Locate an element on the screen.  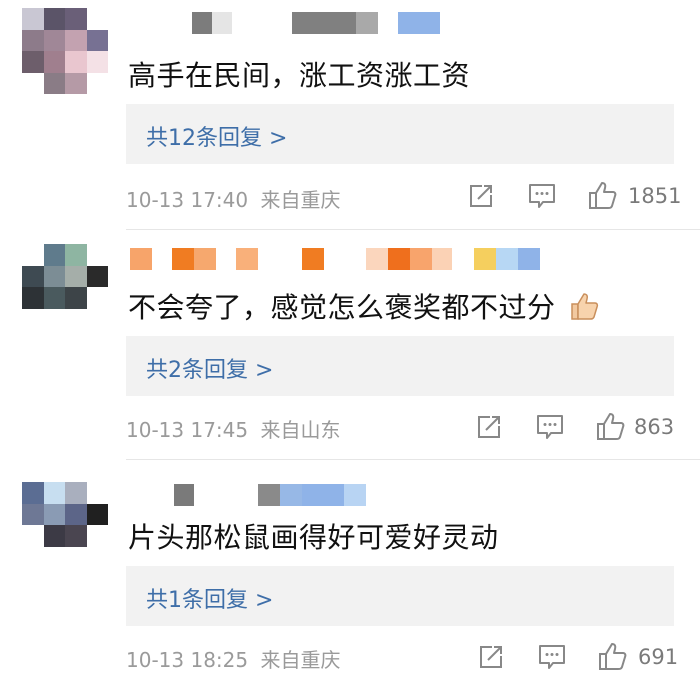
comment-meta: 10-13 17:45 来自山东 is located at coordinates (233, 428).